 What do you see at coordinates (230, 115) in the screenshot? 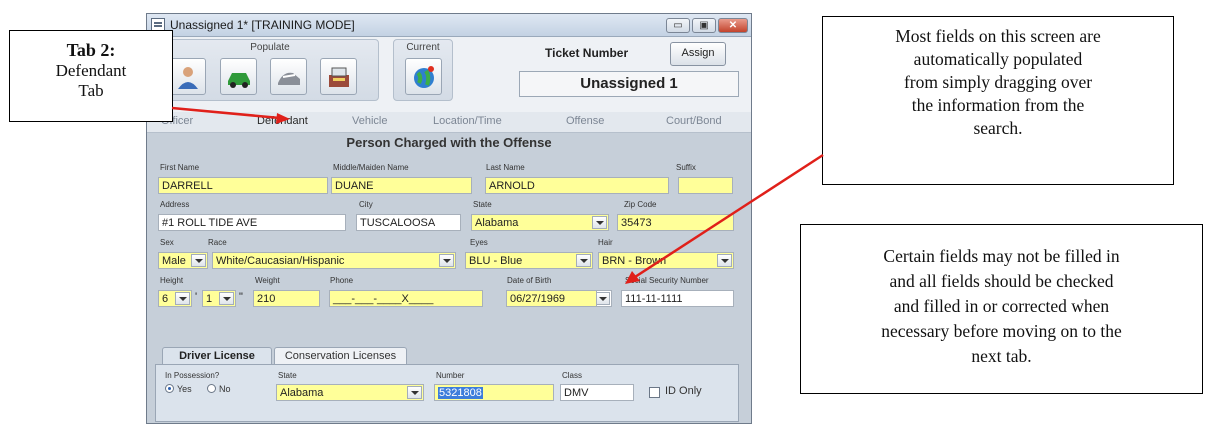
I see `arrow-to-defendant-tab` at bounding box center [230, 115].